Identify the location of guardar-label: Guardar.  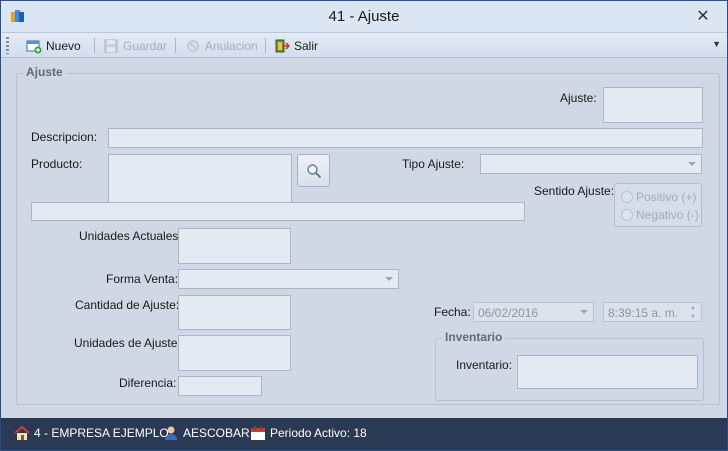
(145, 45).